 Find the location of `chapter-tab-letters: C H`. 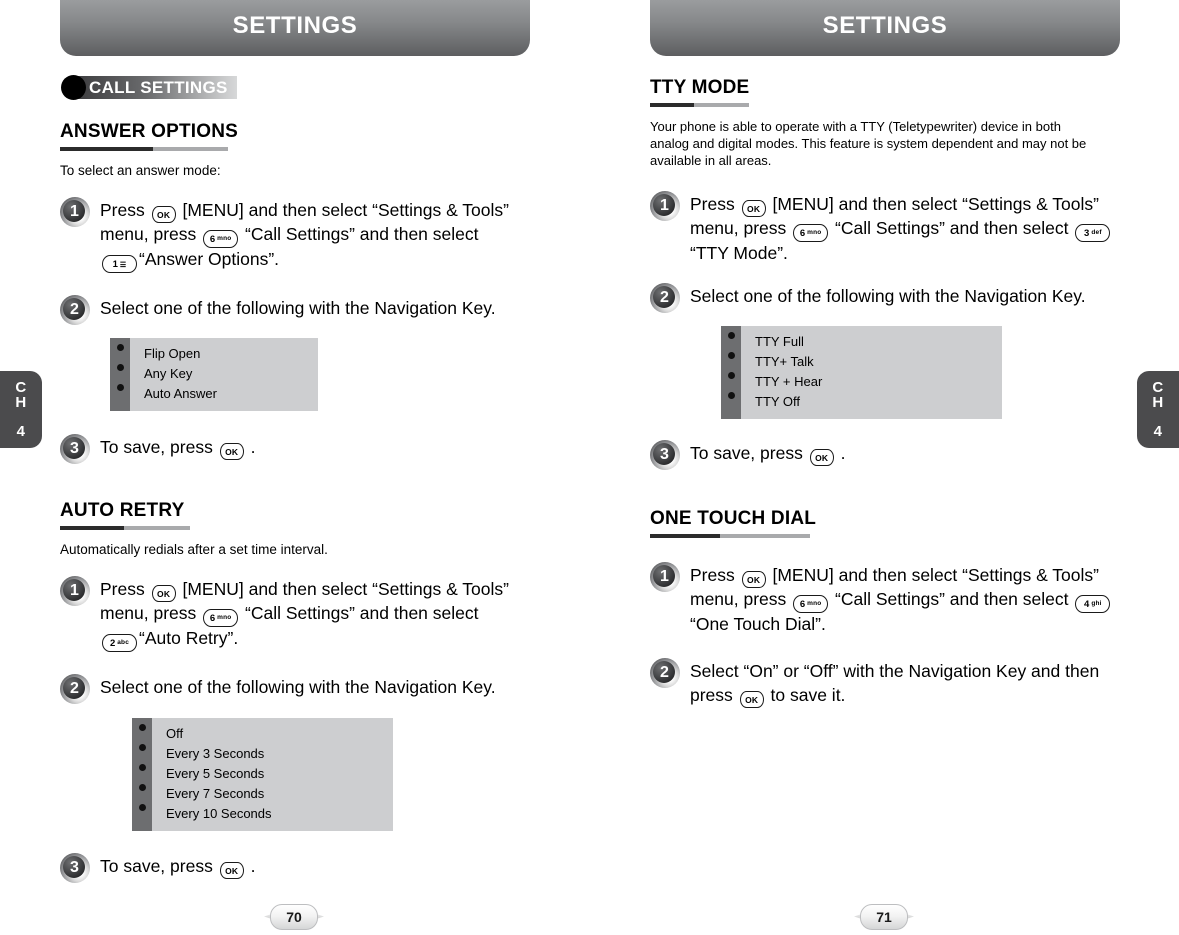

chapter-tab-letters: C H is located at coordinates (20, 395).